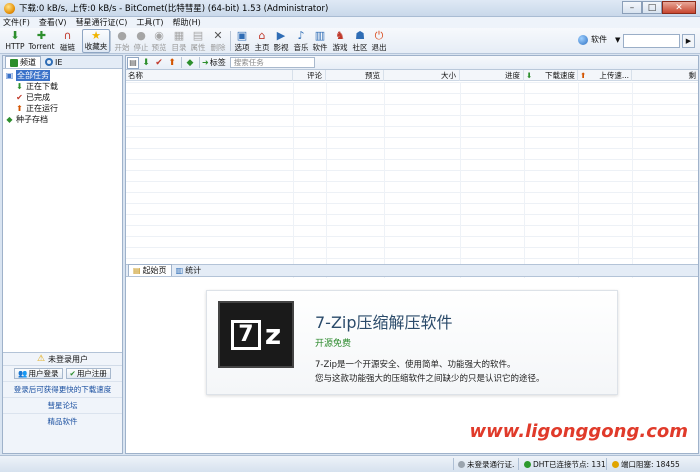  What do you see at coordinates (242, 47) in the screenshot?
I see `toolbar-button-label: 选项` at bounding box center [242, 47].